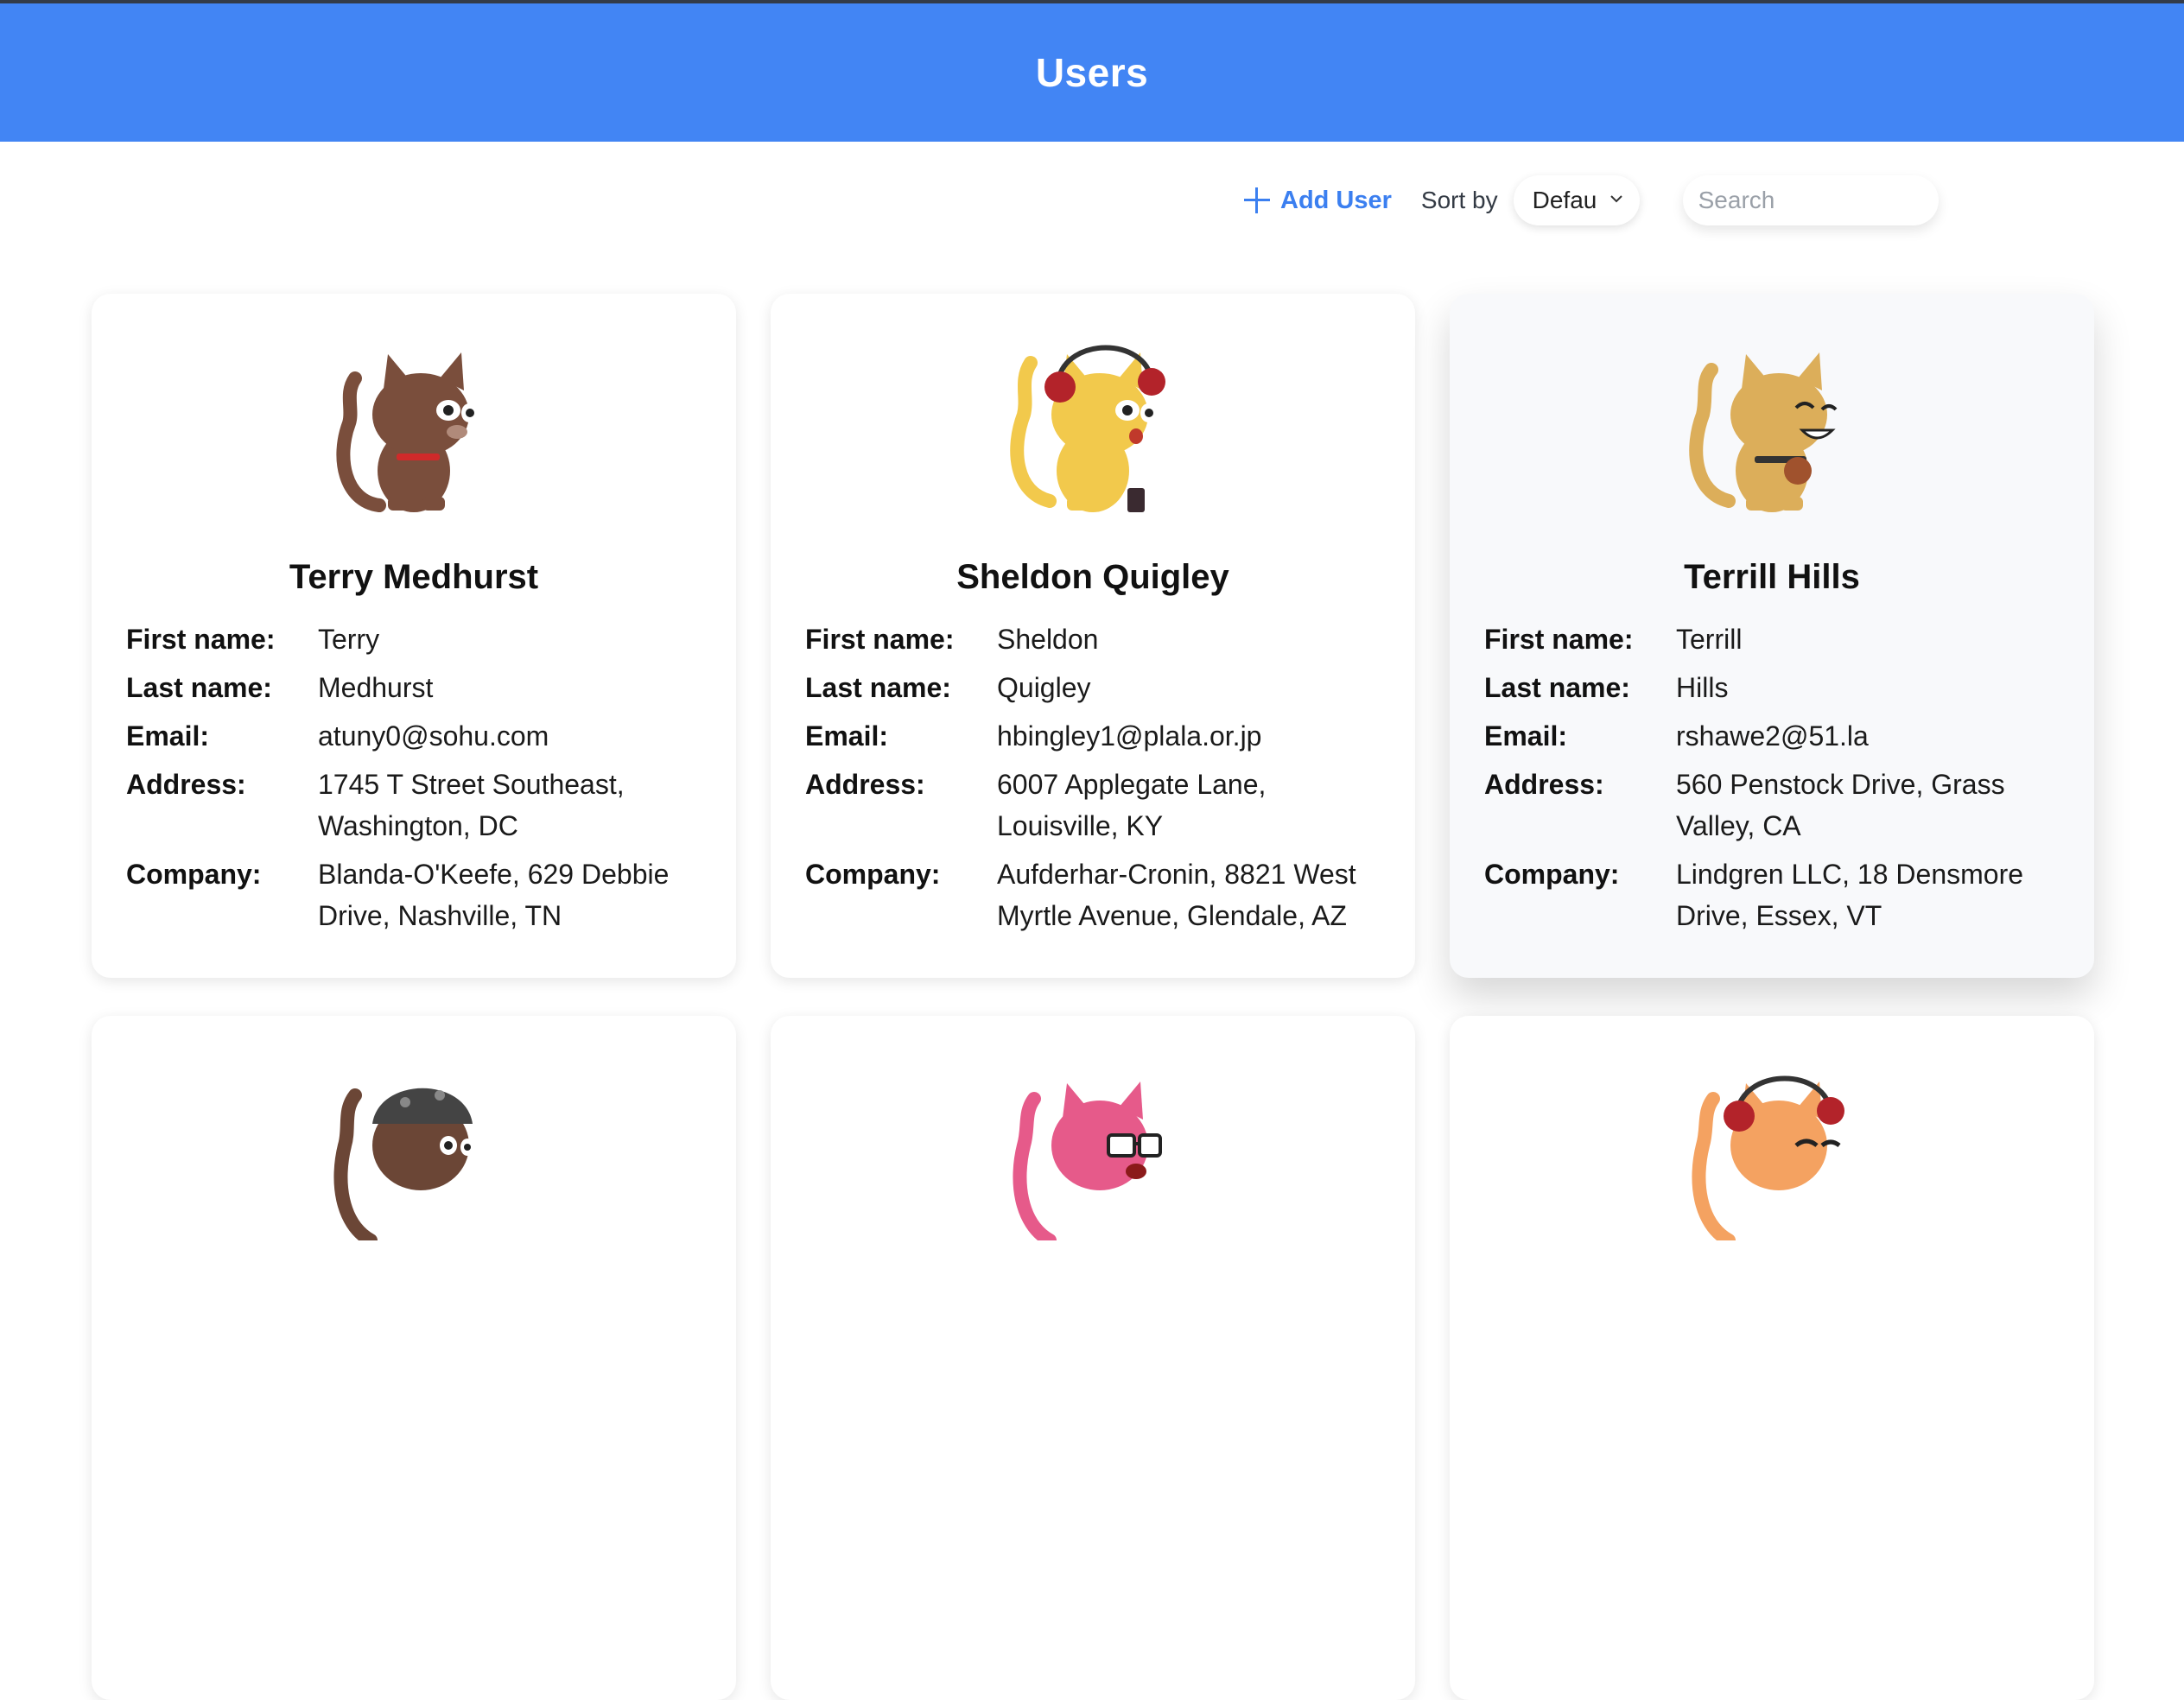  Describe the element at coordinates (1336, 200) in the screenshot. I see `add-user-label: Add User` at that location.